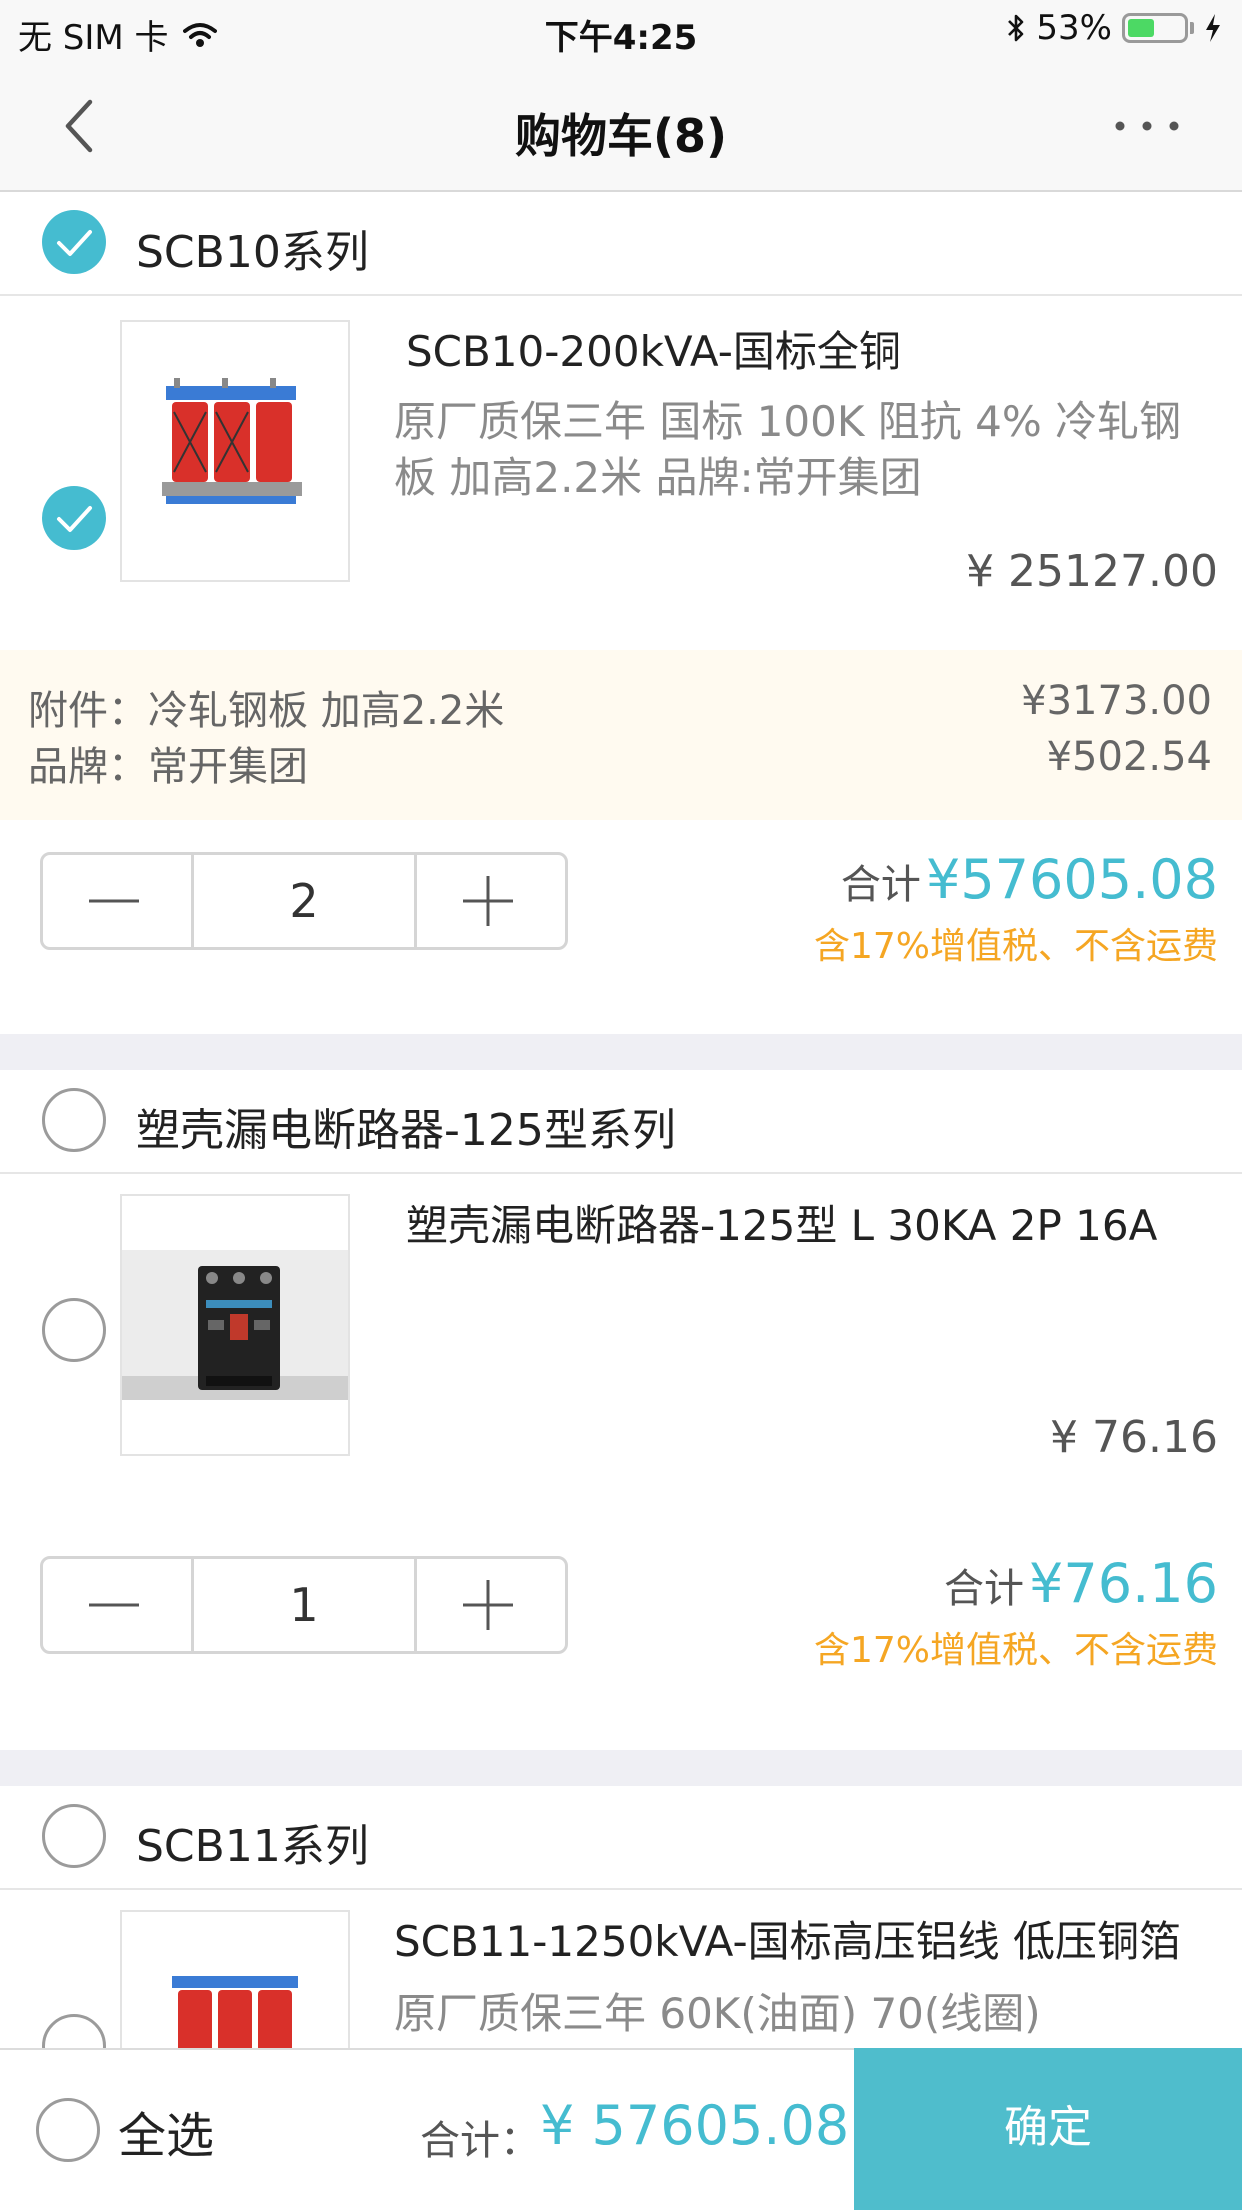 The width and height of the screenshot is (1242, 2210). Describe the element at coordinates (1155, 28) in the screenshot. I see `battery-icon` at that location.